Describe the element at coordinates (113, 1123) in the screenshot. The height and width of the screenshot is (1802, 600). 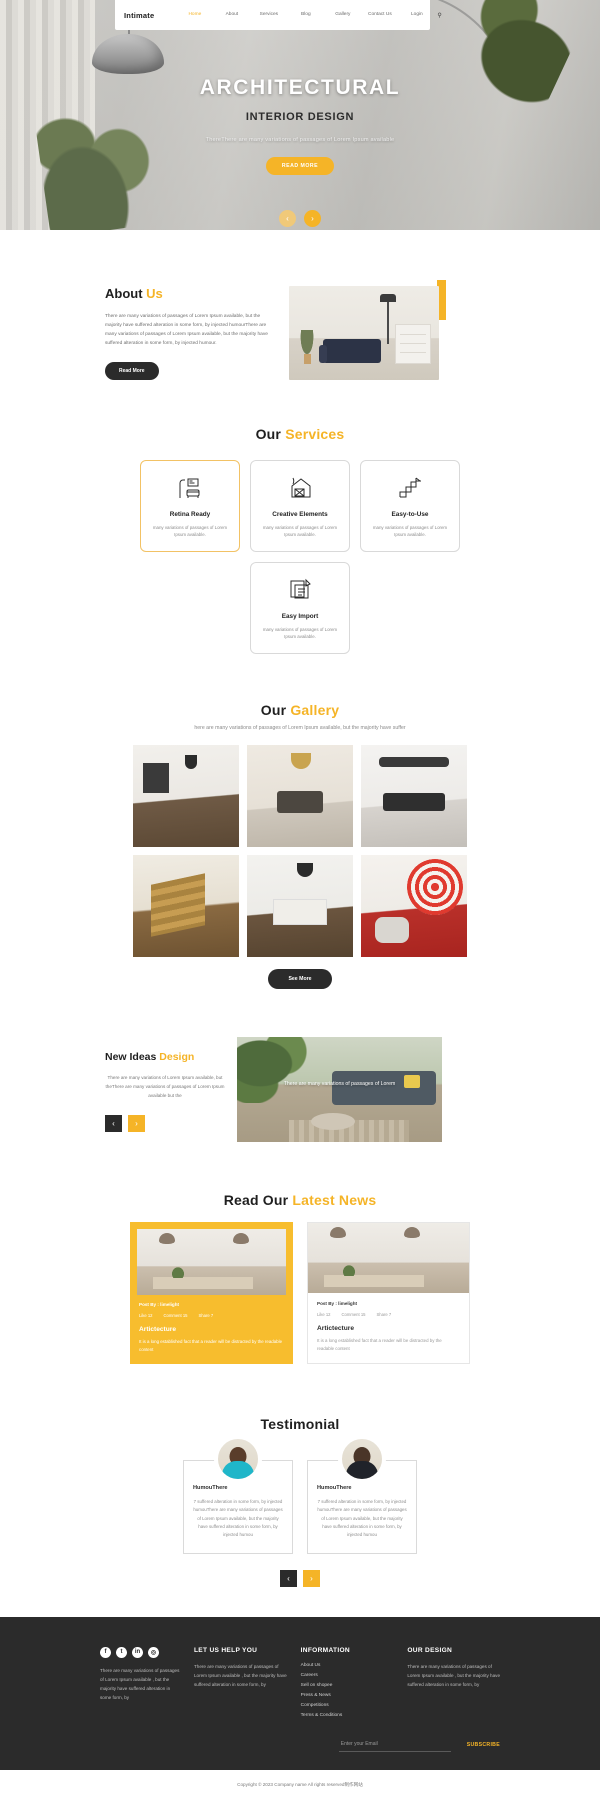
I see `new-ideas-prev-button: ‹` at that location.